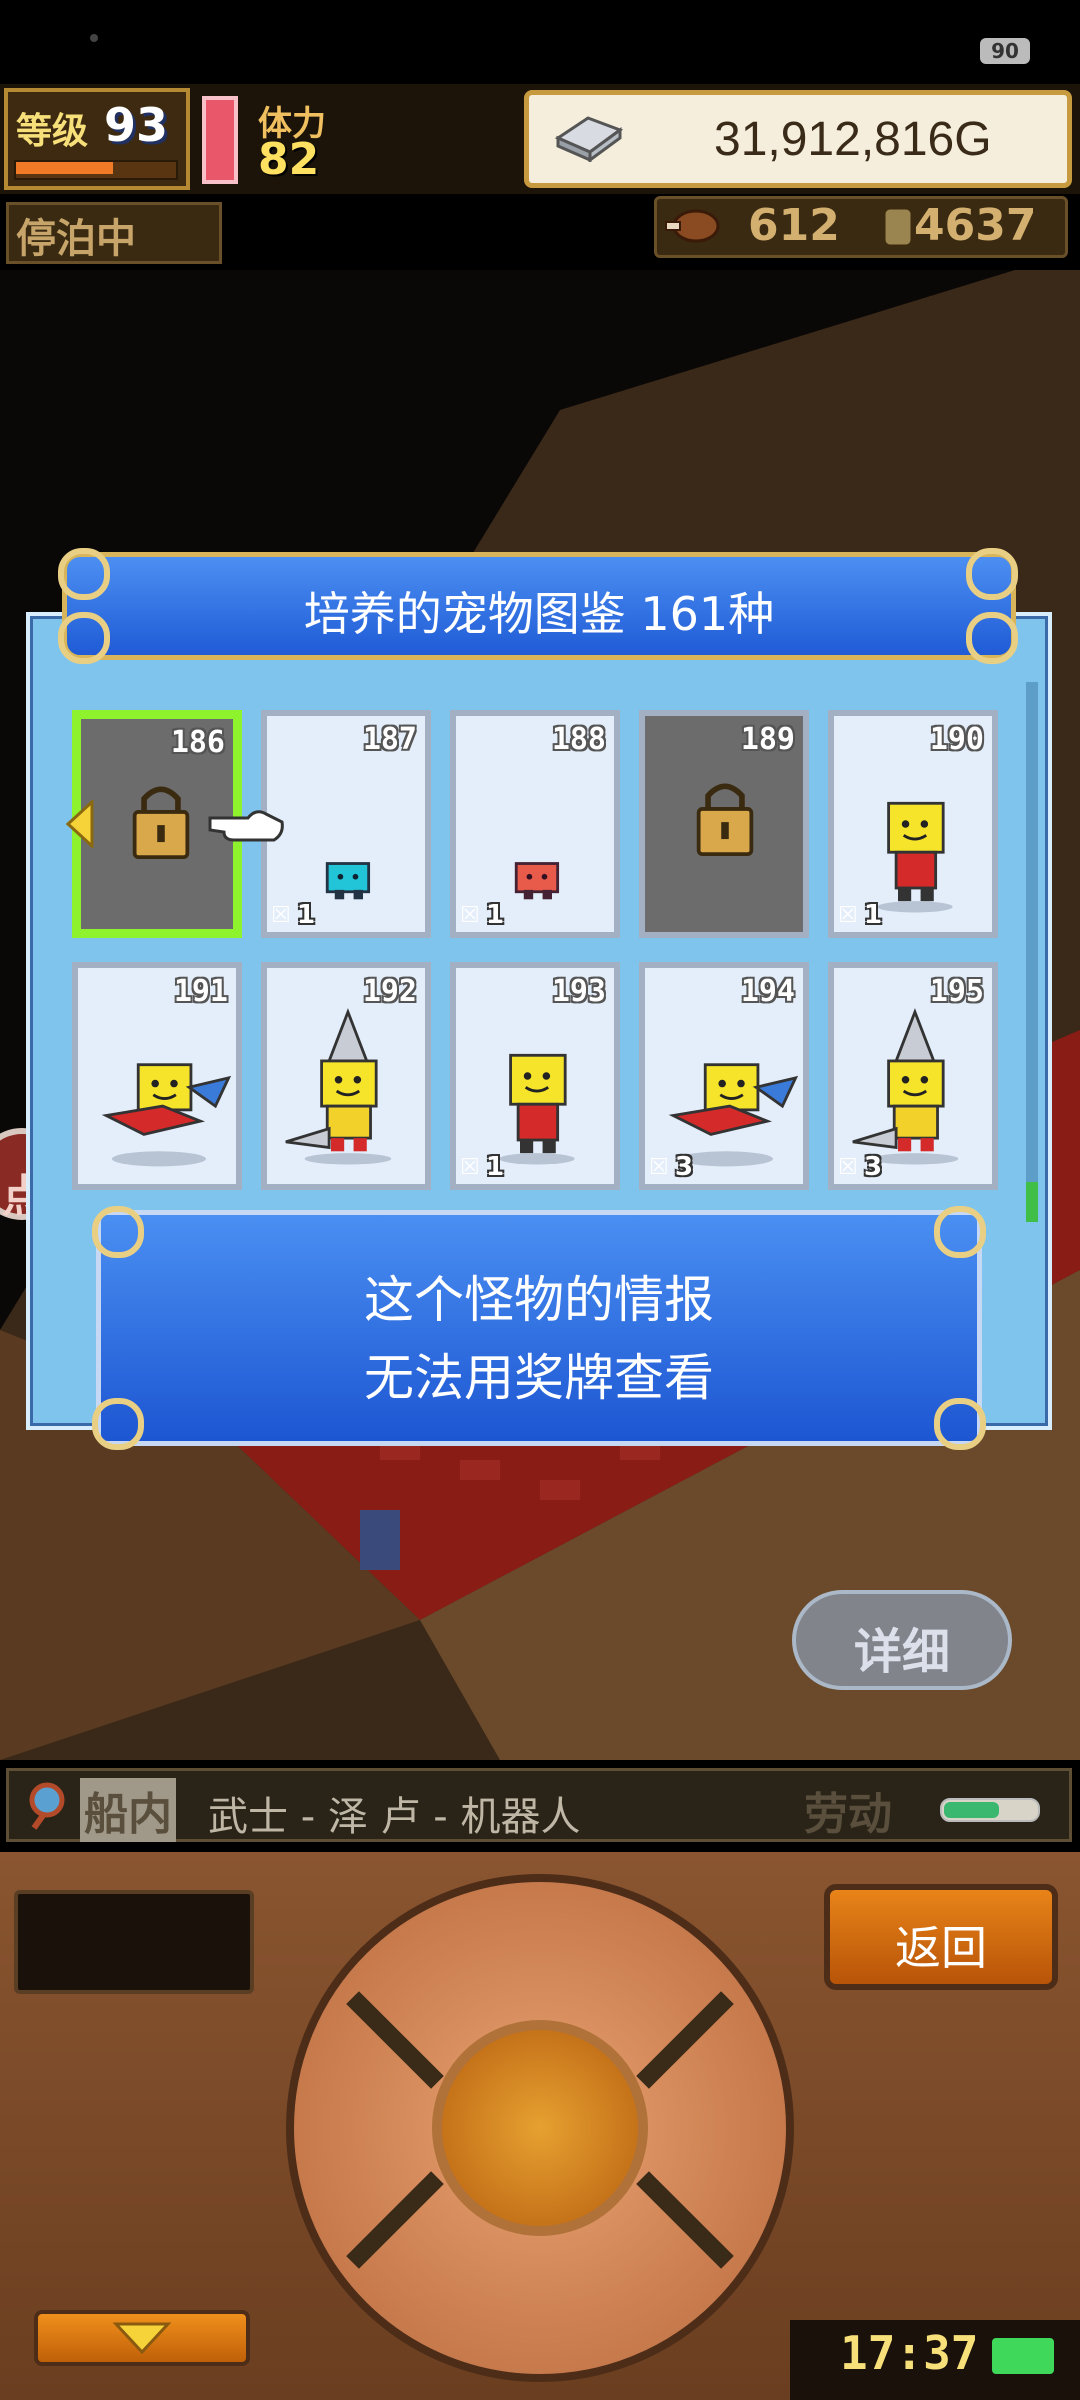 The width and height of the screenshot is (1080, 2400). Describe the element at coordinates (975, 225) in the screenshot. I see `medal-count: 4637` at that location.